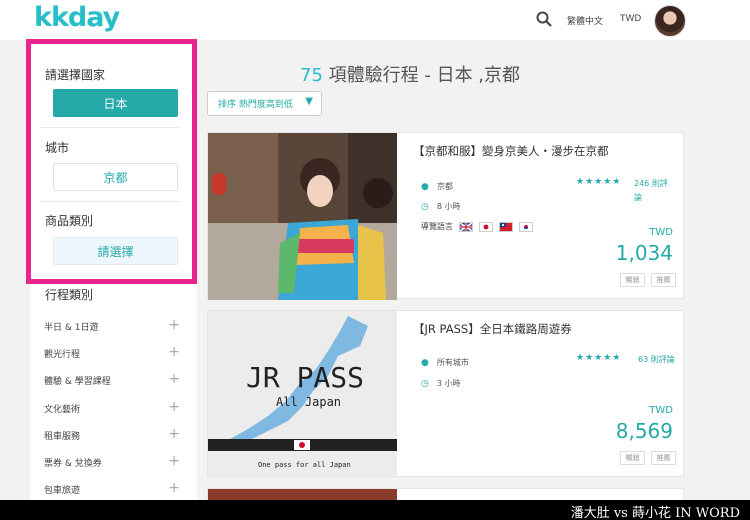 This screenshot has width=750, height=520. Describe the element at coordinates (486, 226) in the screenshot. I see `japan-flag-icon` at that location.